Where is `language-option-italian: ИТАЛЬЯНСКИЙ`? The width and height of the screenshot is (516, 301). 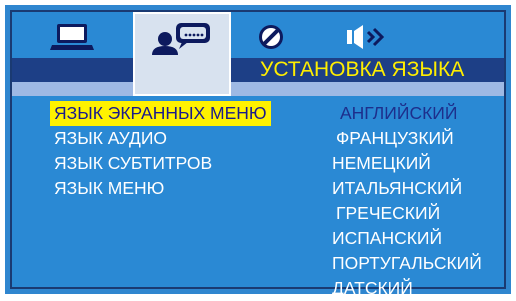
language-option-italian: ИТАЛЬЯНСКИЙ is located at coordinates (407, 188).